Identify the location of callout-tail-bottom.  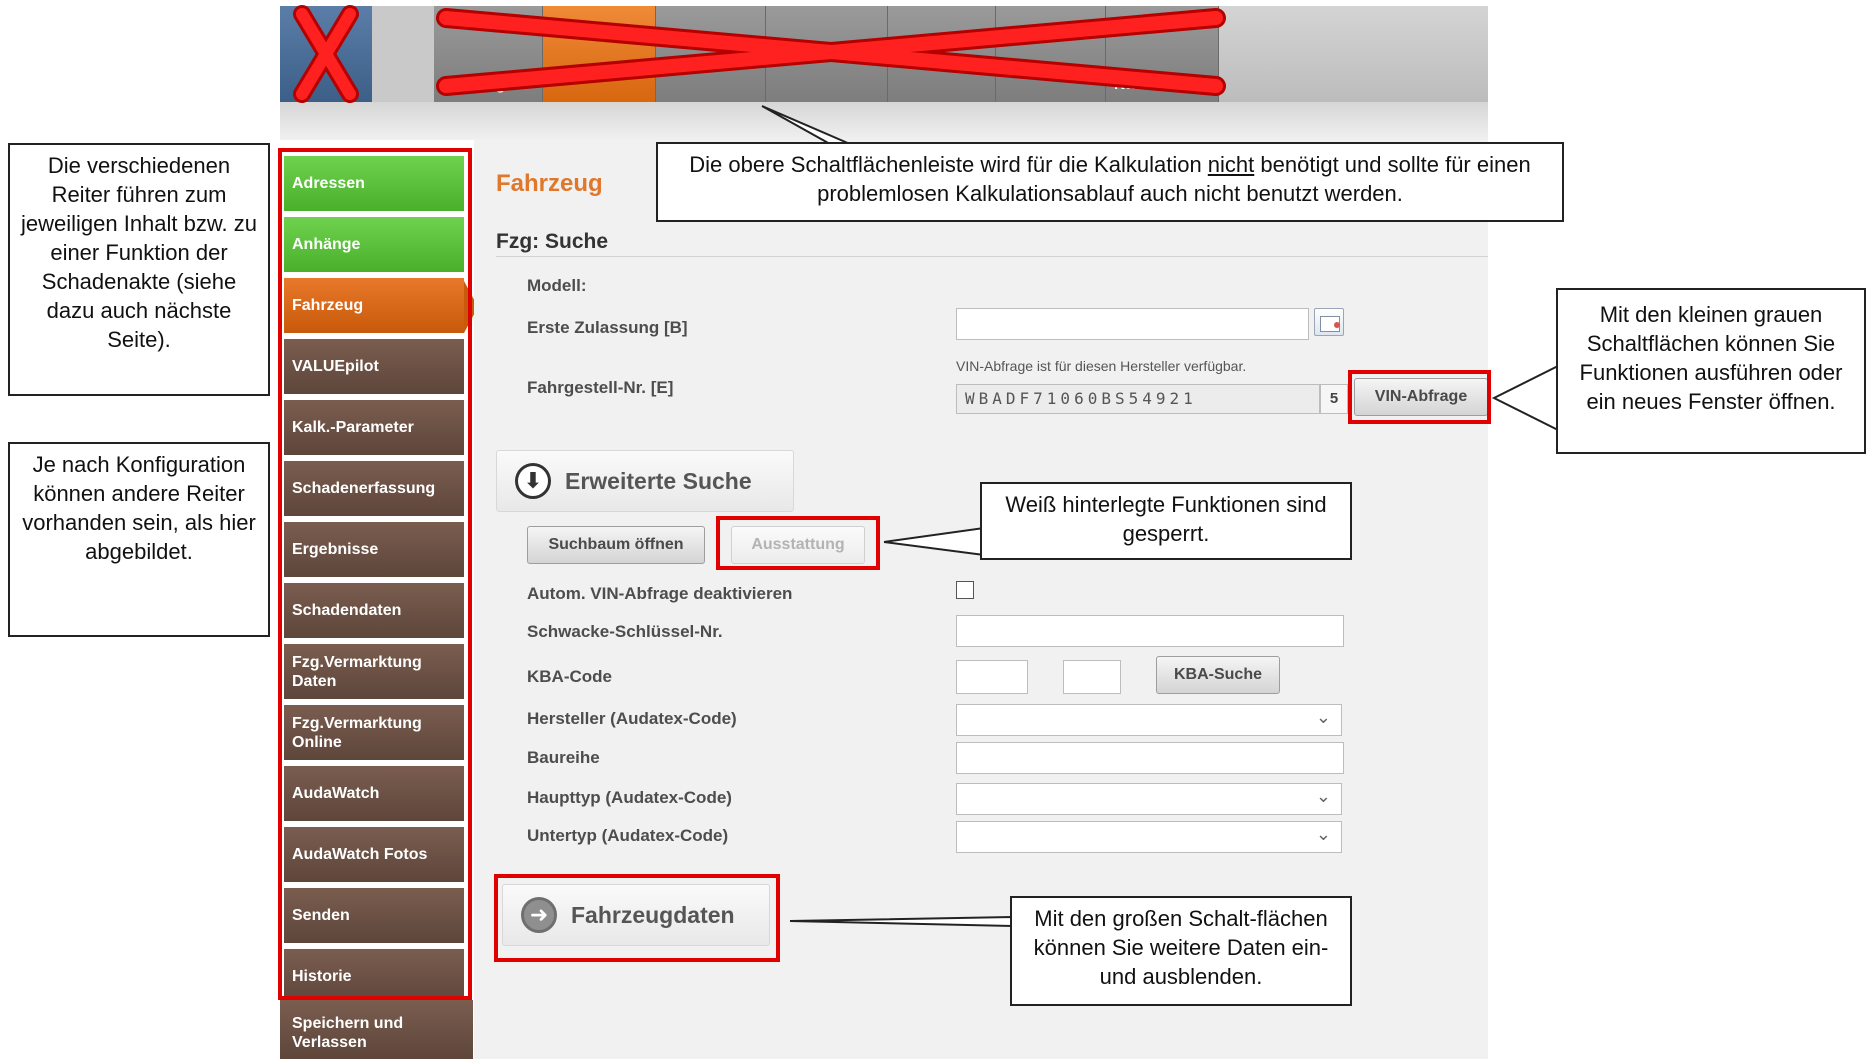
(901, 921).